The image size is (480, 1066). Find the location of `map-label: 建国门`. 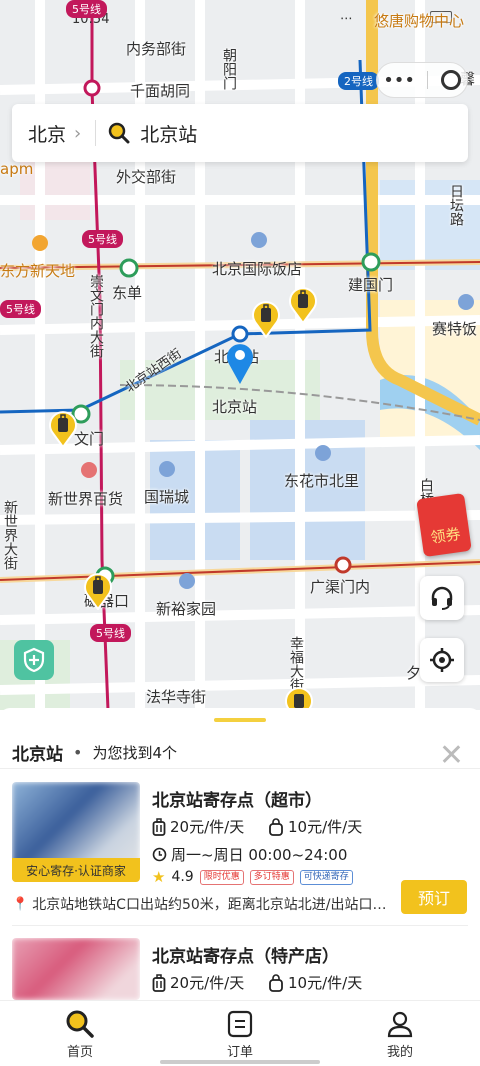

map-label: 建国门 is located at coordinates (371, 285).